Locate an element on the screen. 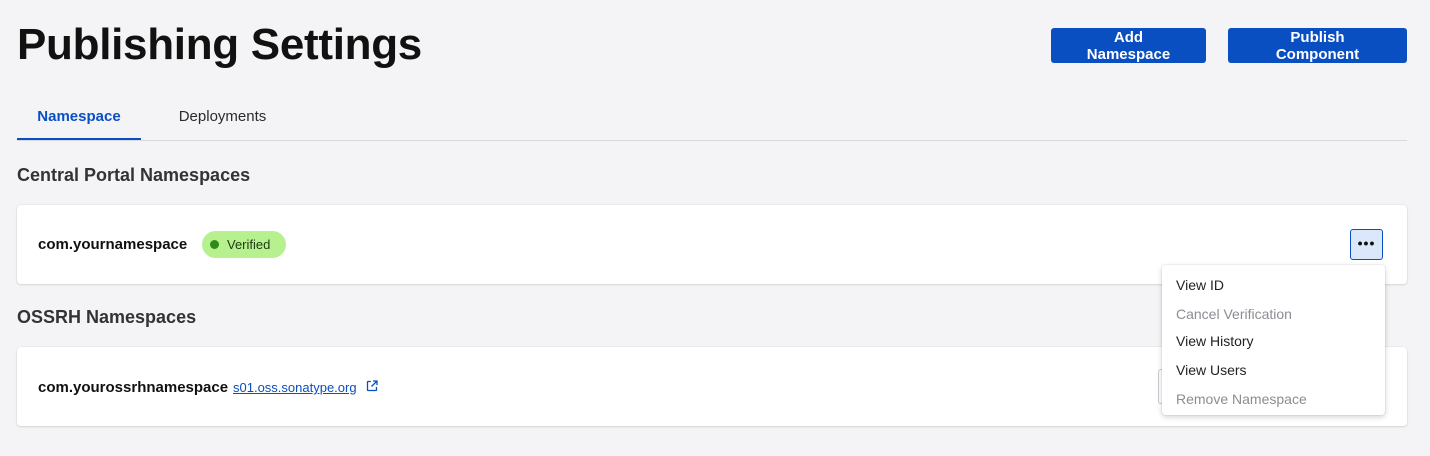 The width and height of the screenshot is (1430, 456). tab-namespace: Namespace is located at coordinates (79, 119).